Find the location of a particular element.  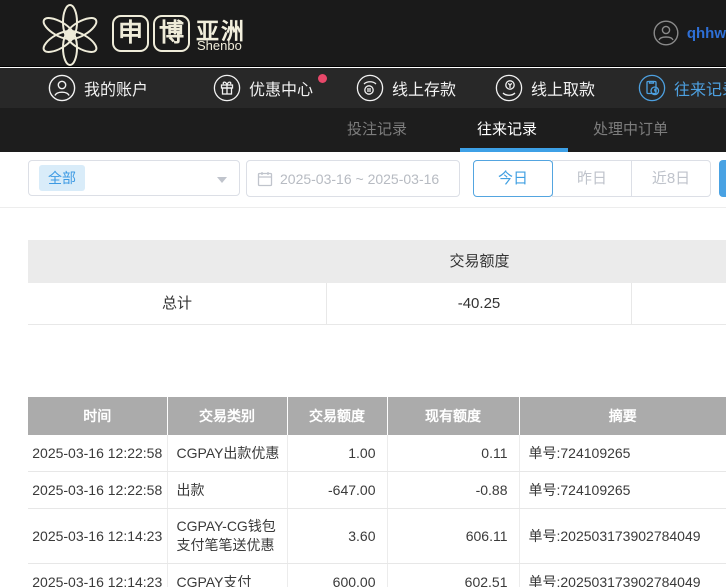

summary-empty-cell is located at coordinates (679, 303).